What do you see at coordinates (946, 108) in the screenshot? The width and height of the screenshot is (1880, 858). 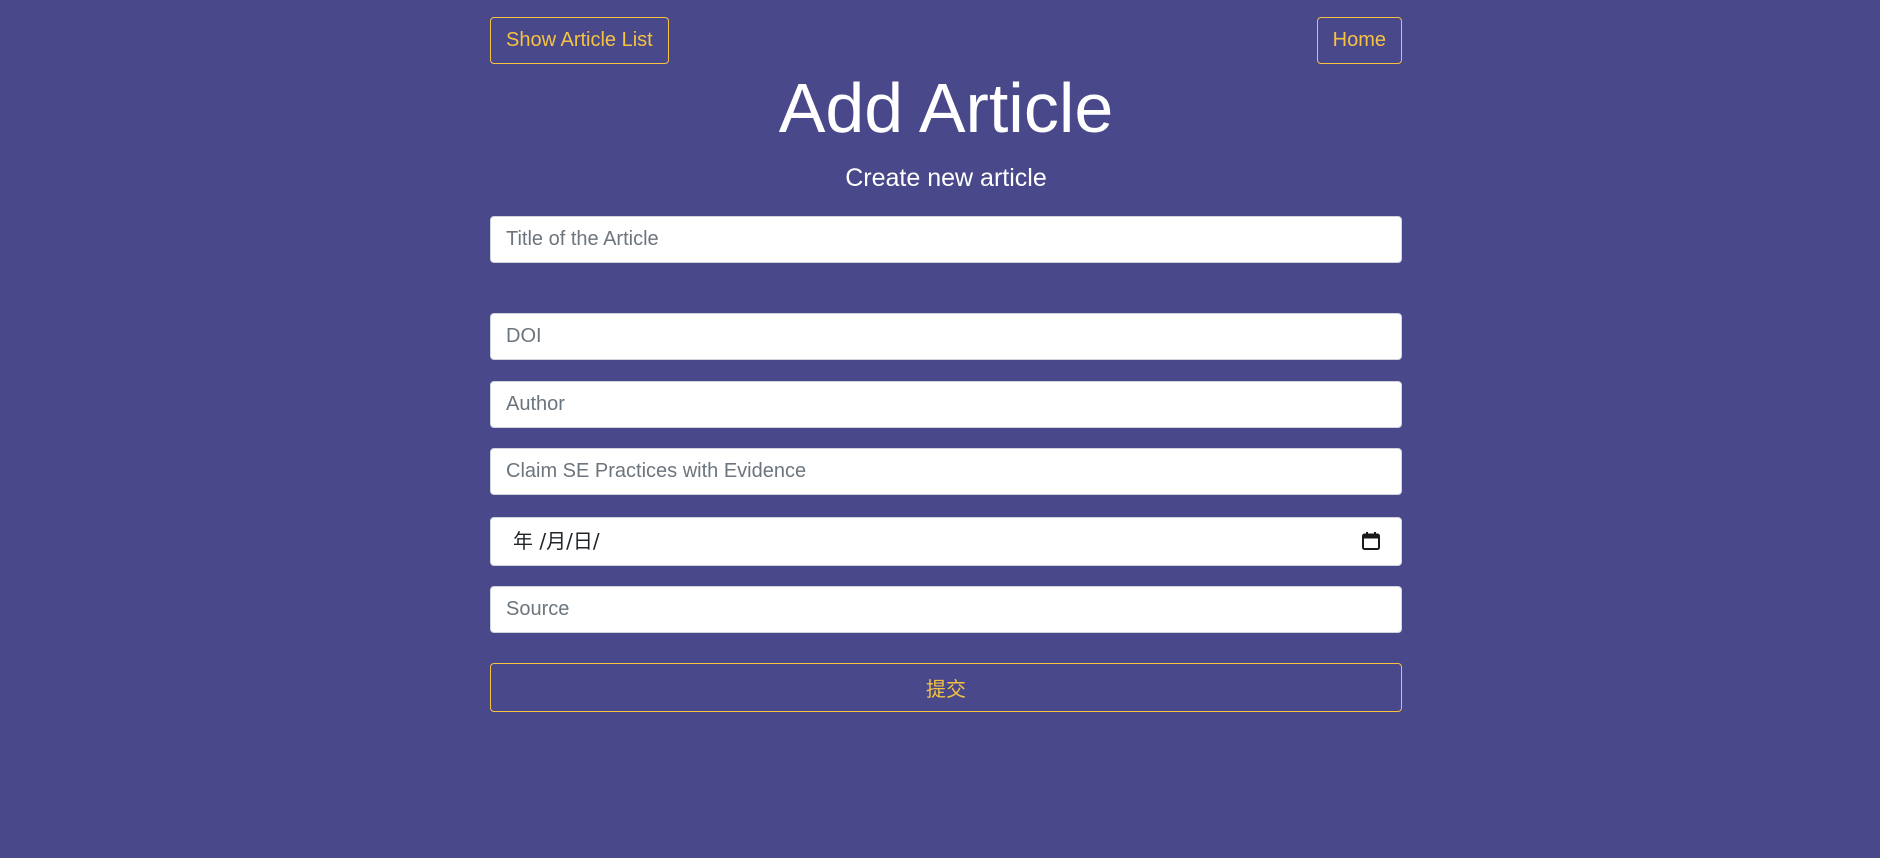 I see `page-title: Add Article` at bounding box center [946, 108].